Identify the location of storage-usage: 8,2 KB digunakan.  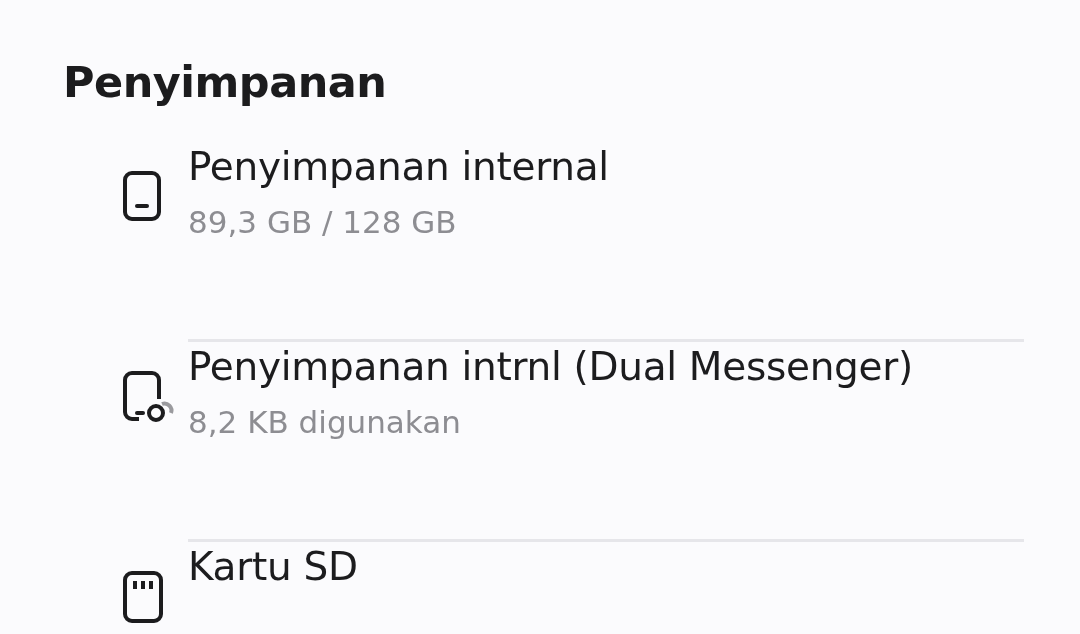
(324, 422).